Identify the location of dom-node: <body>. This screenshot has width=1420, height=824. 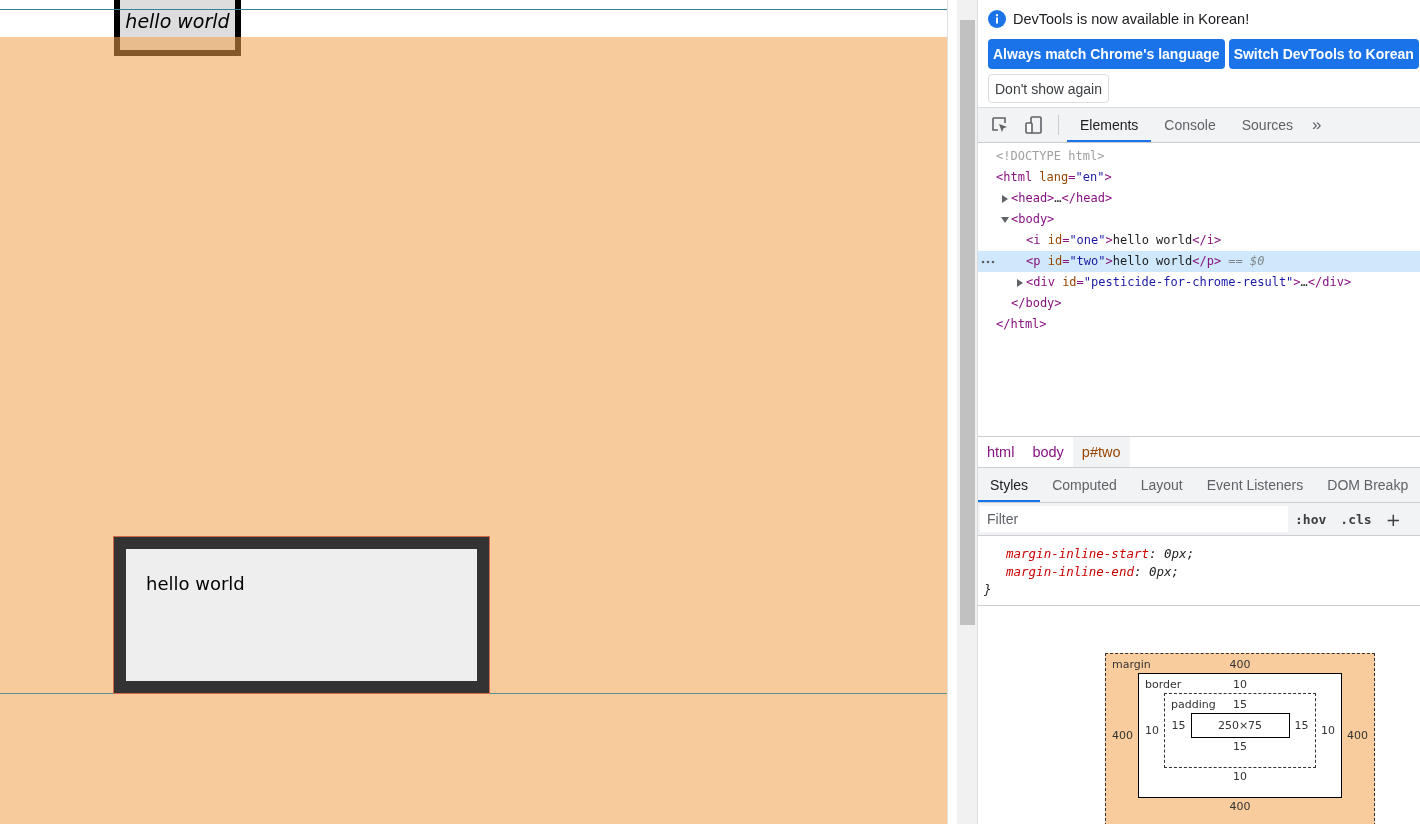
(1033, 219).